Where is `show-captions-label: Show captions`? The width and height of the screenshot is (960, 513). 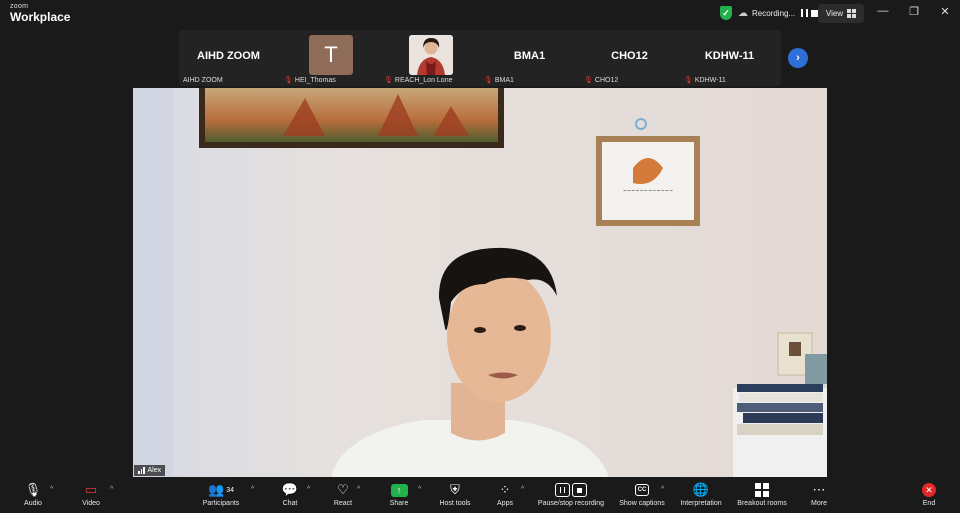
show-captions-label: Show captions is located at coordinates (642, 503).